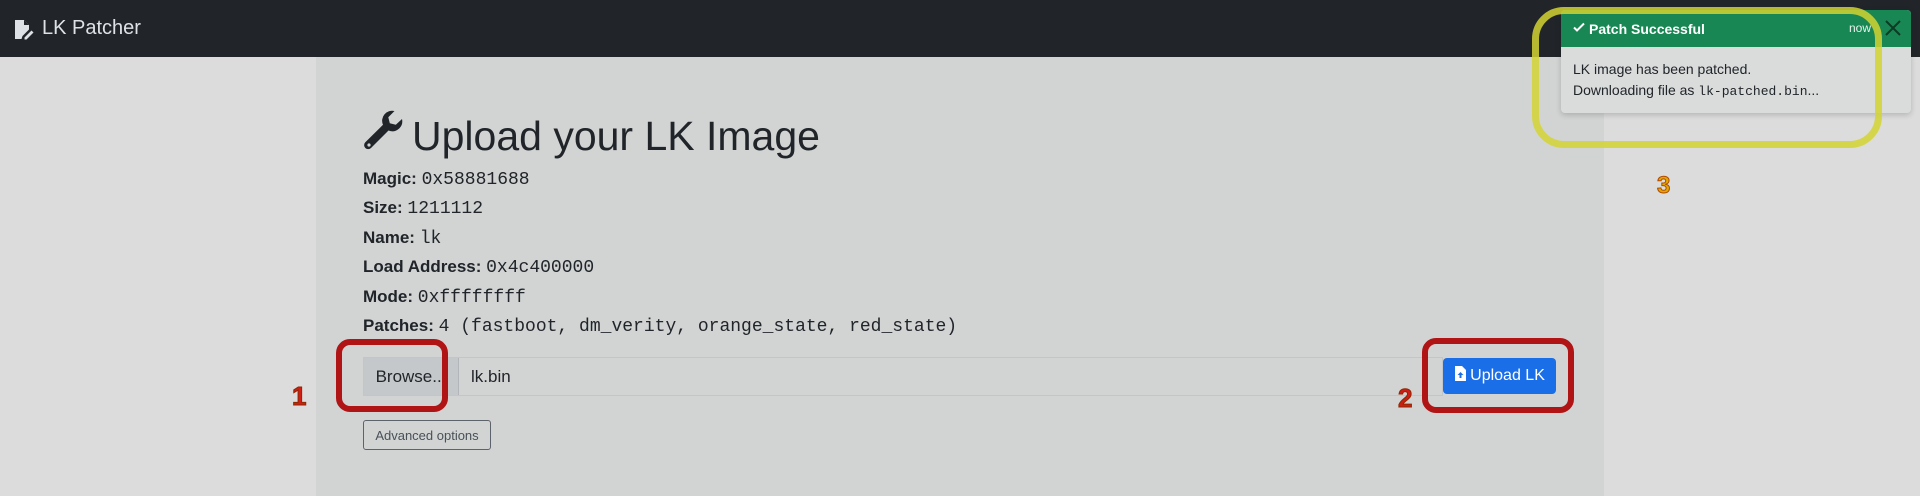  I want to click on annotation-box-upload, so click(1498, 375).